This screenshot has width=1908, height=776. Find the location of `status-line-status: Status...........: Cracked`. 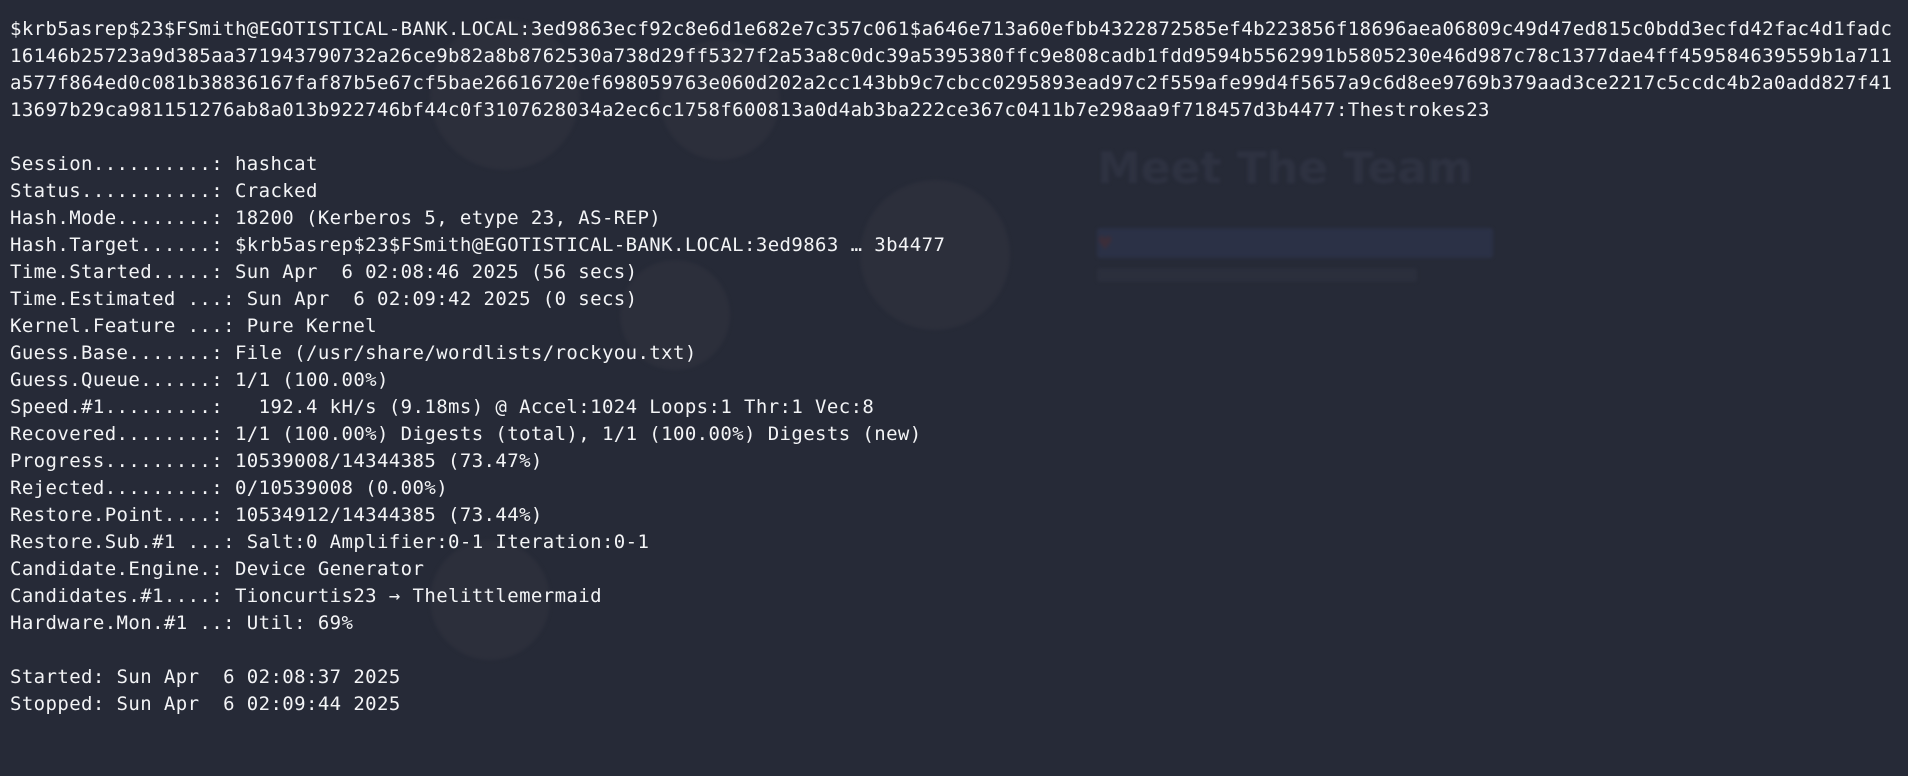

status-line-status: Status...........: Cracked is located at coordinates (164, 191).